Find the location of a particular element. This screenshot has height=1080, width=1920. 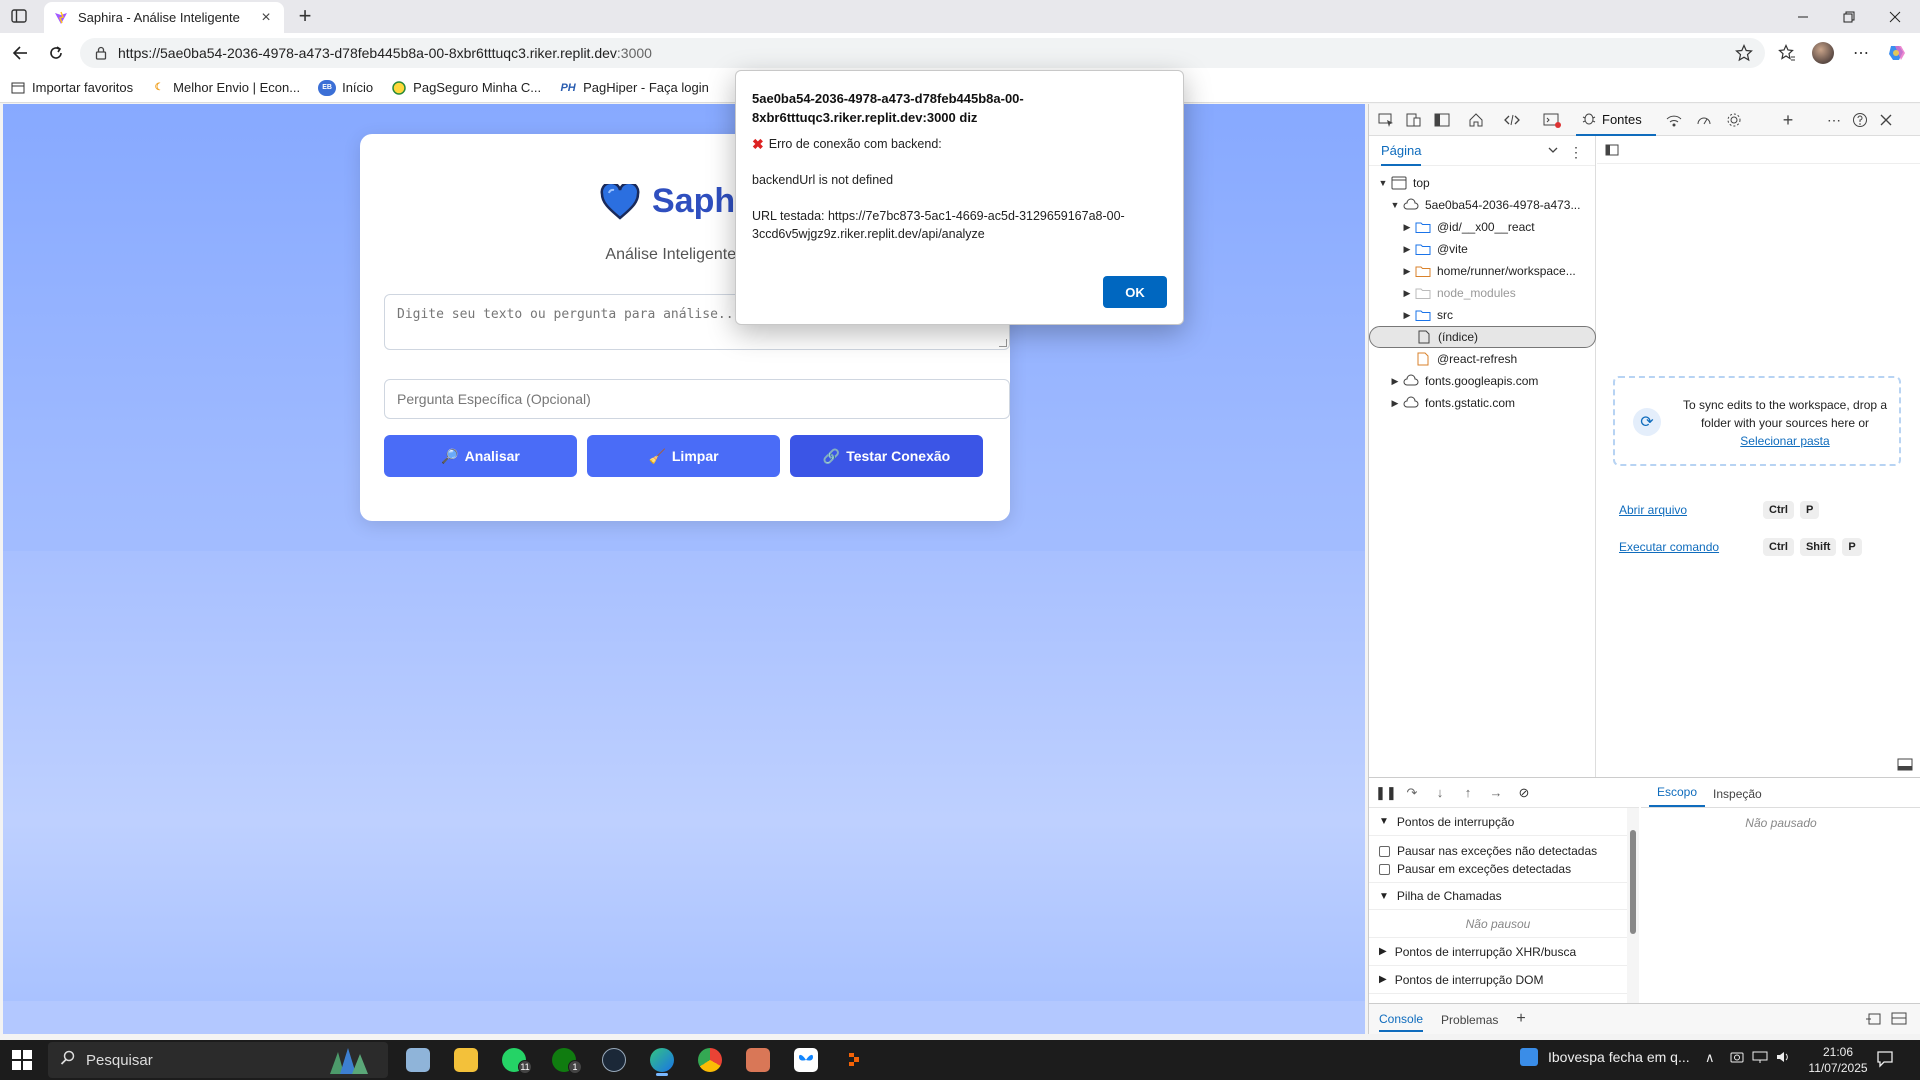

xhr-breakpoints-section: ▶ Pontos de interrupção XHR/busca is located at coordinates (1498, 952).